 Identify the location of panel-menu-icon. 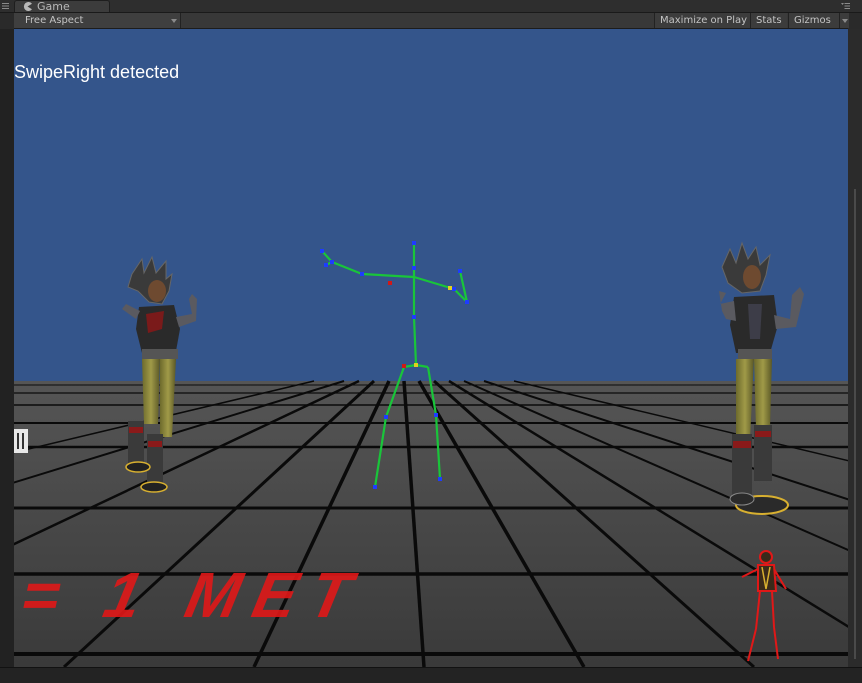
(845, 6).